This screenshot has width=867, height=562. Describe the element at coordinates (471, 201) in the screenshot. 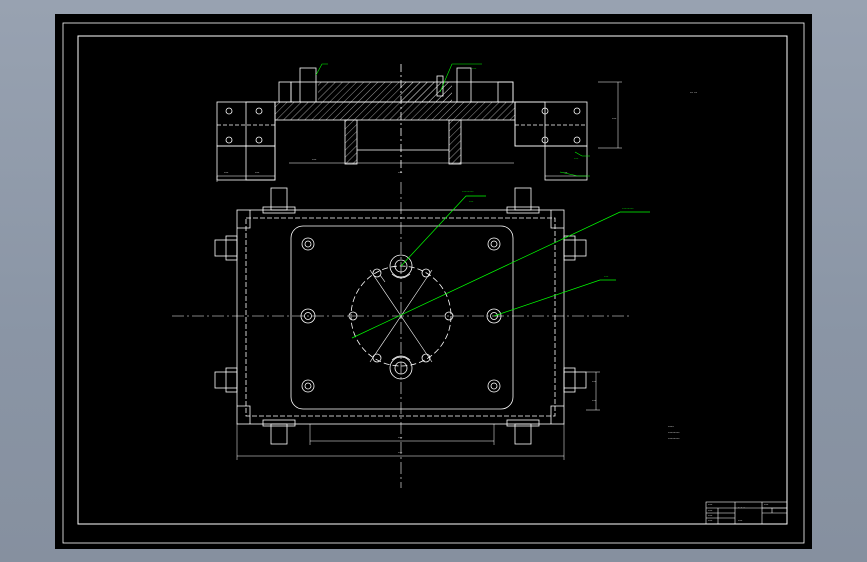

I see `callout-1-sub: ---` at that location.